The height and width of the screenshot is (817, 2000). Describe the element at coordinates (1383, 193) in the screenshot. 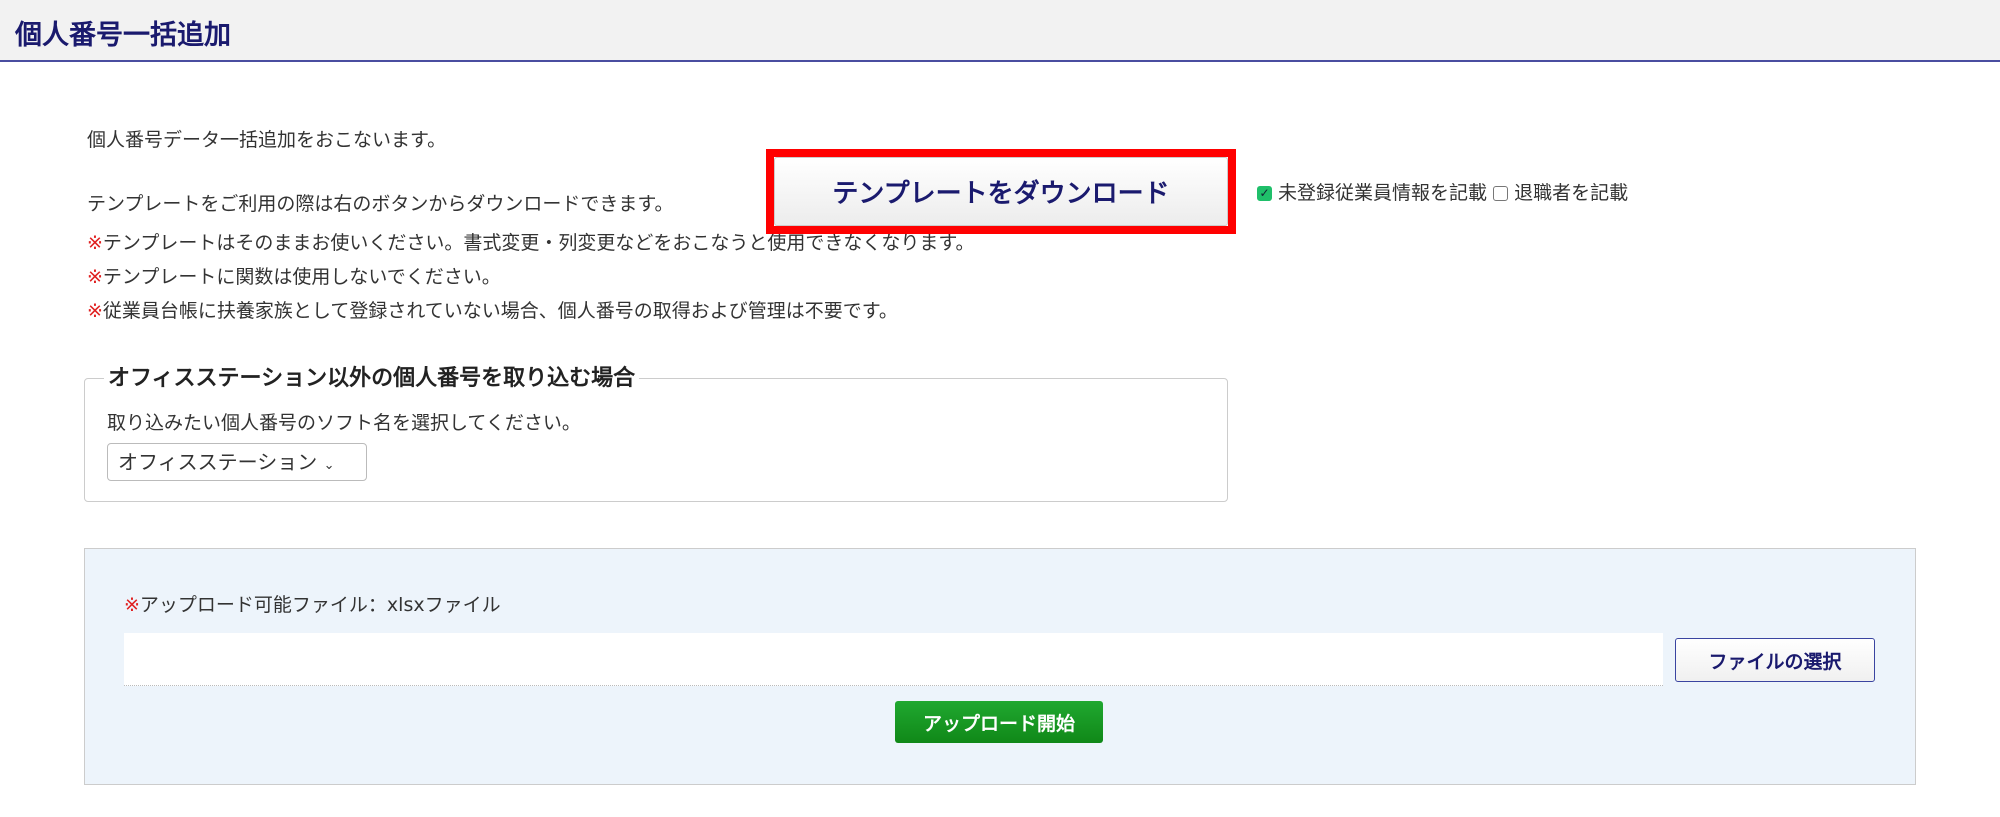

I see `option-label: 未登録従業員情報を記載` at that location.